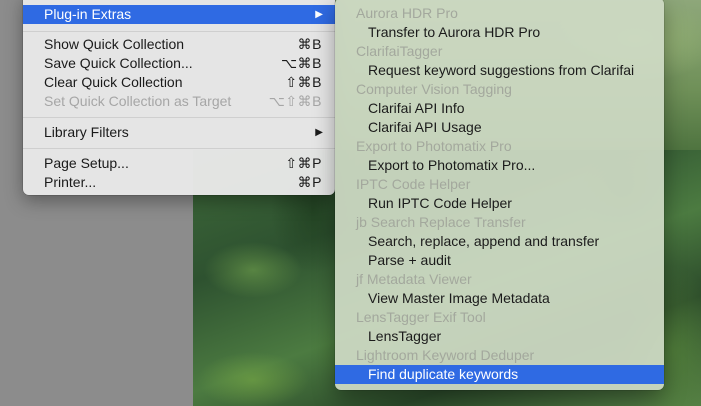 This screenshot has width=701, height=406. What do you see at coordinates (499, 241) in the screenshot?
I see `submenu-item-search-replace: Search, replace, append and transfer` at bounding box center [499, 241].